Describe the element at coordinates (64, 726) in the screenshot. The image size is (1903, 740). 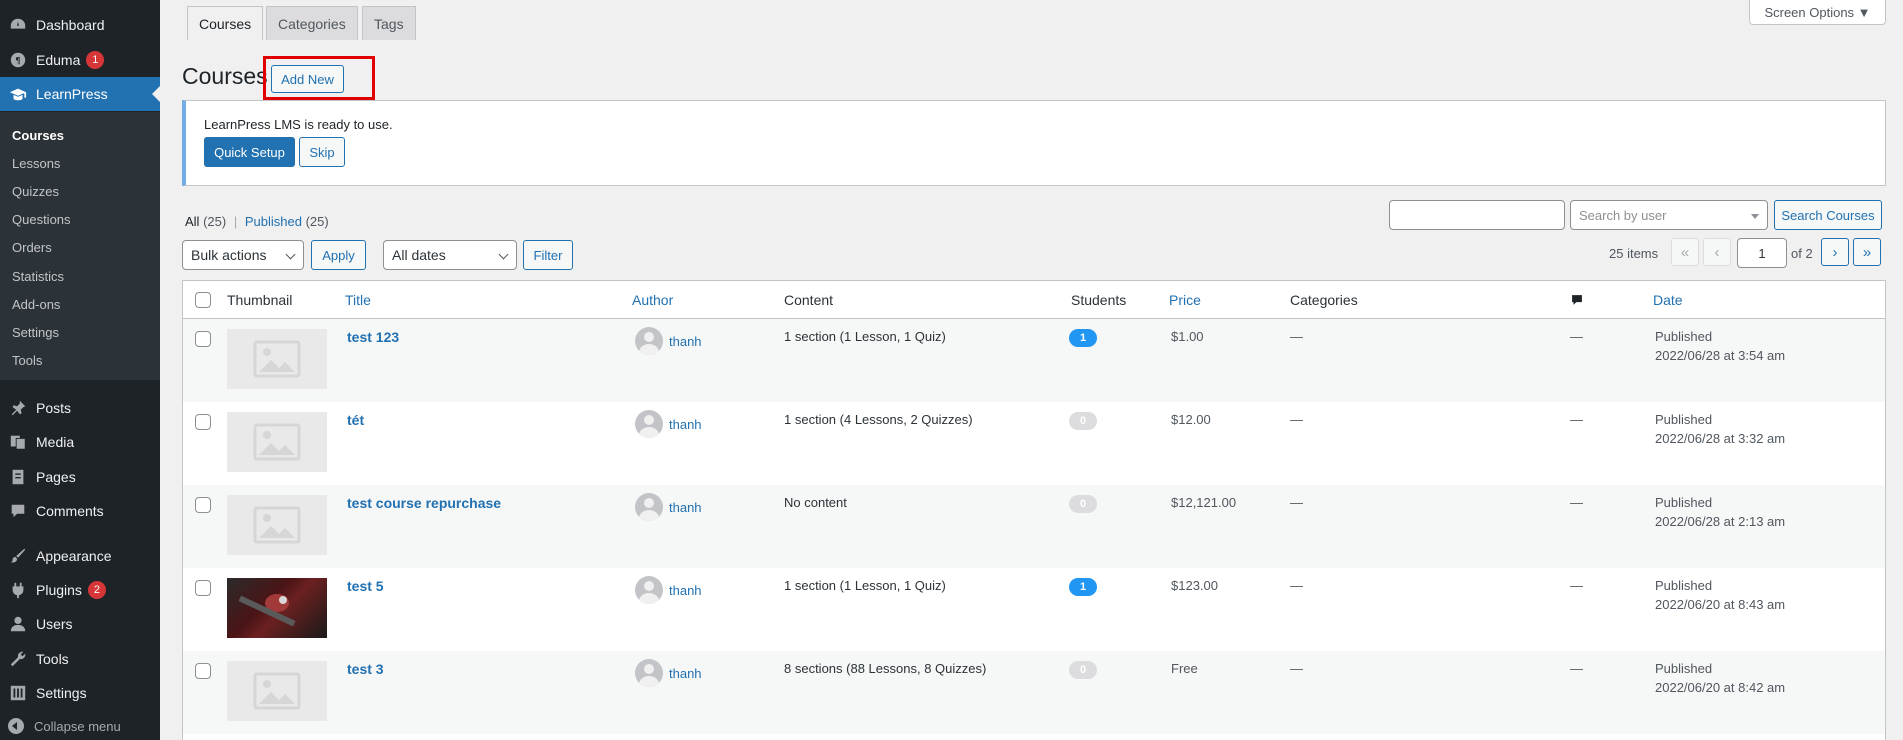
I see `collapse-menu-button: Collapse menu` at that location.